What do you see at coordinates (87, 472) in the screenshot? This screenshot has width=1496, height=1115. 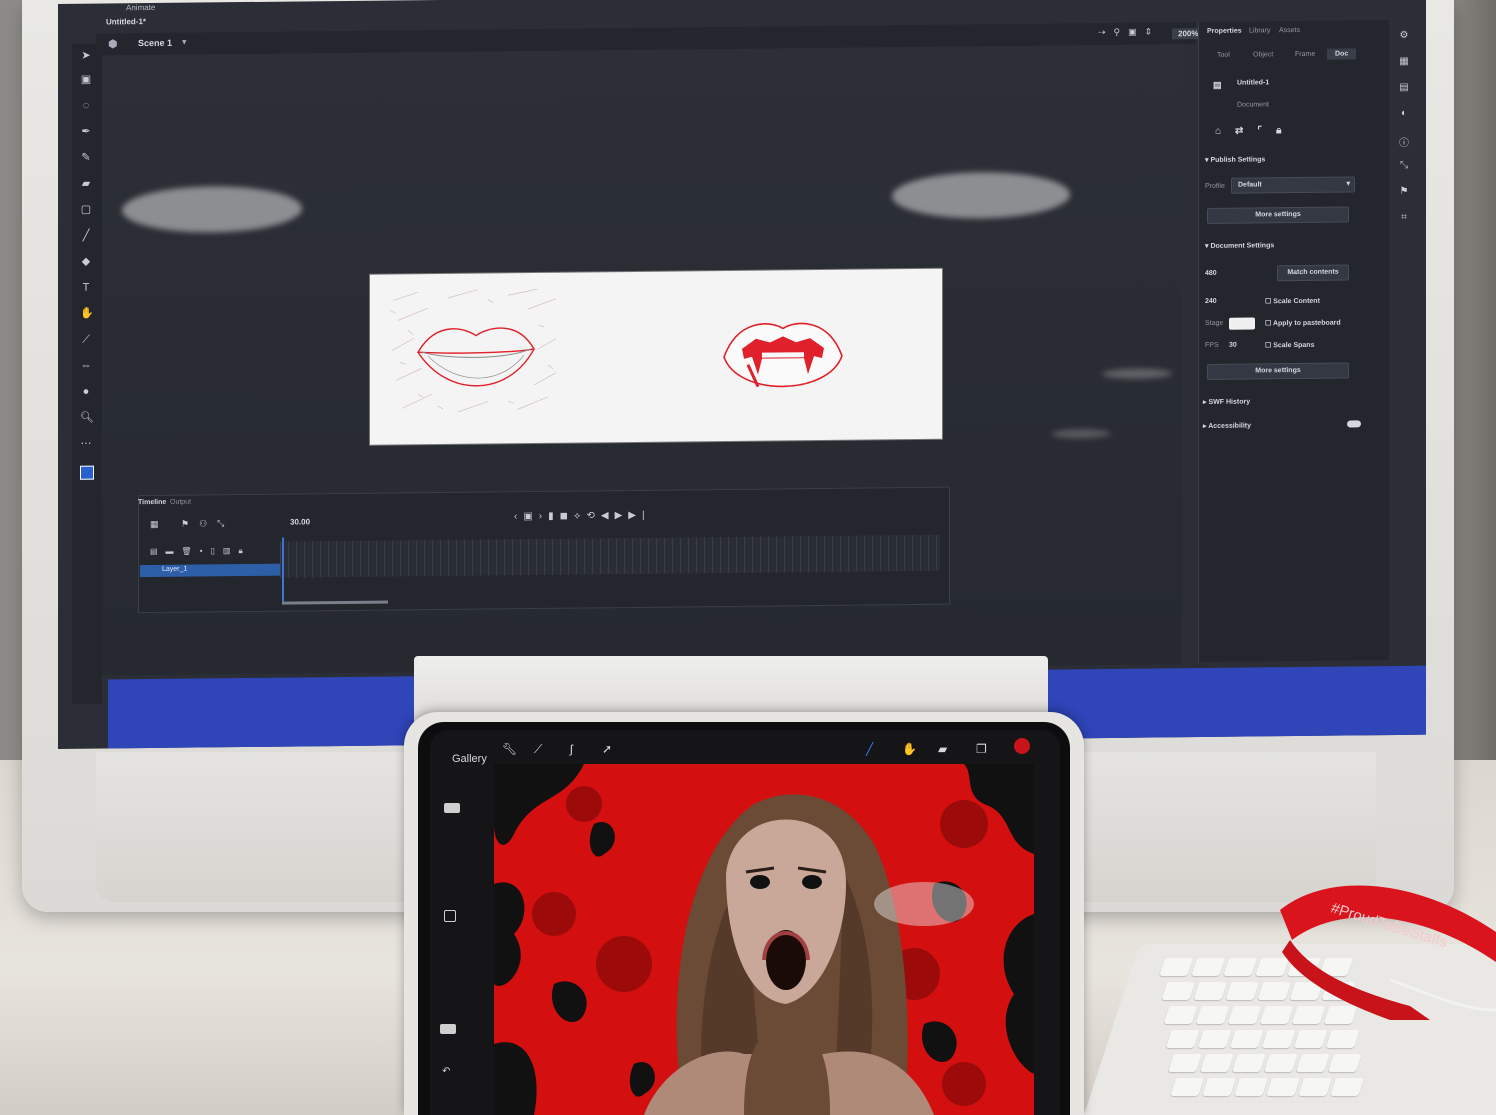 I see `fill-color-swatch` at bounding box center [87, 472].